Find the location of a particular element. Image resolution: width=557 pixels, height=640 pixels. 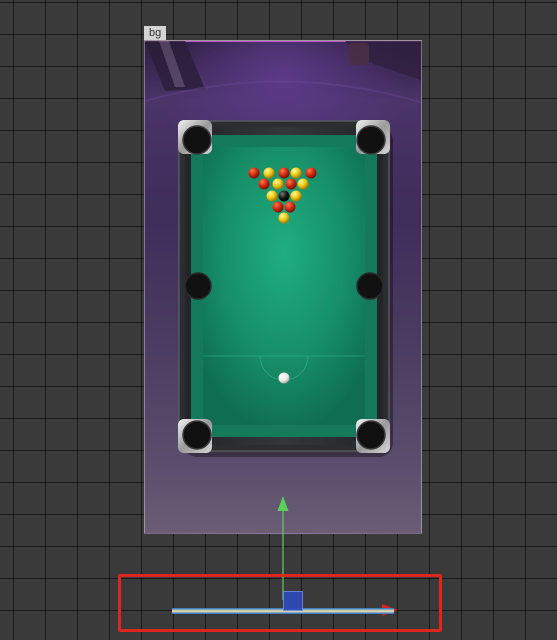

room-decor is located at coordinates (283, 72).